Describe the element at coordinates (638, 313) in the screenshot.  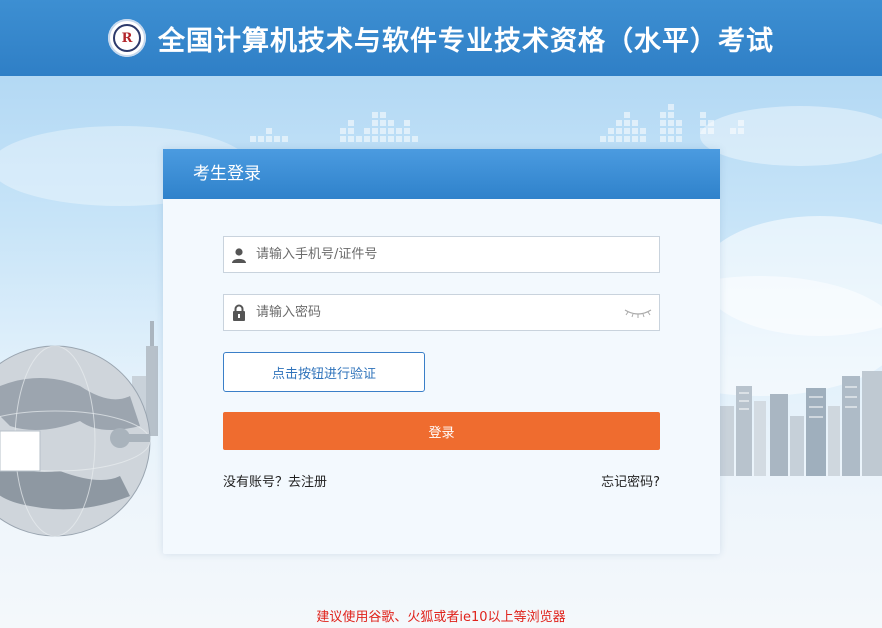
I see `eye-closed-icon` at that location.